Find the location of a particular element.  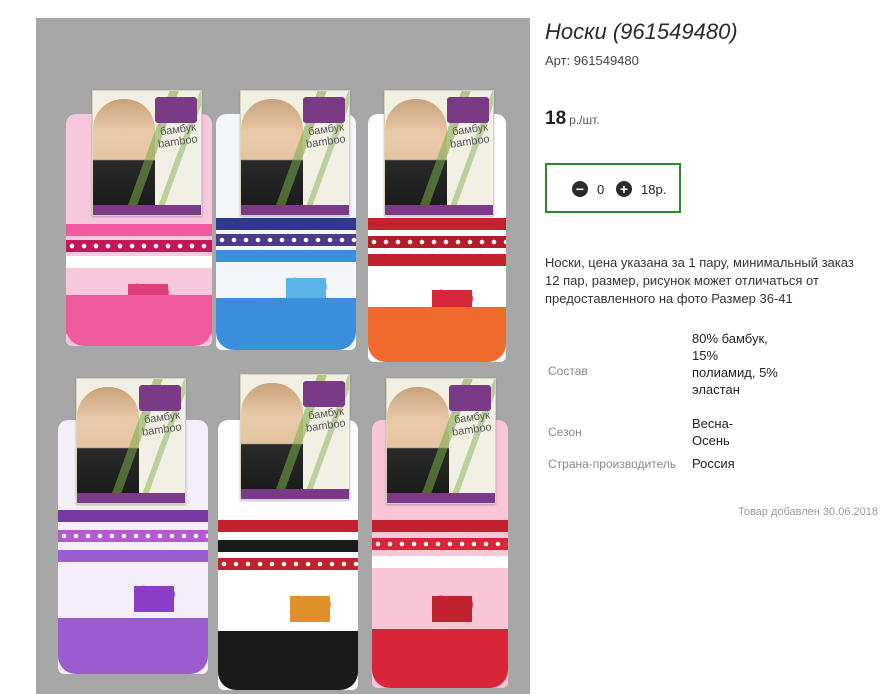

plus-circle-icon: + is located at coordinates (624, 189).